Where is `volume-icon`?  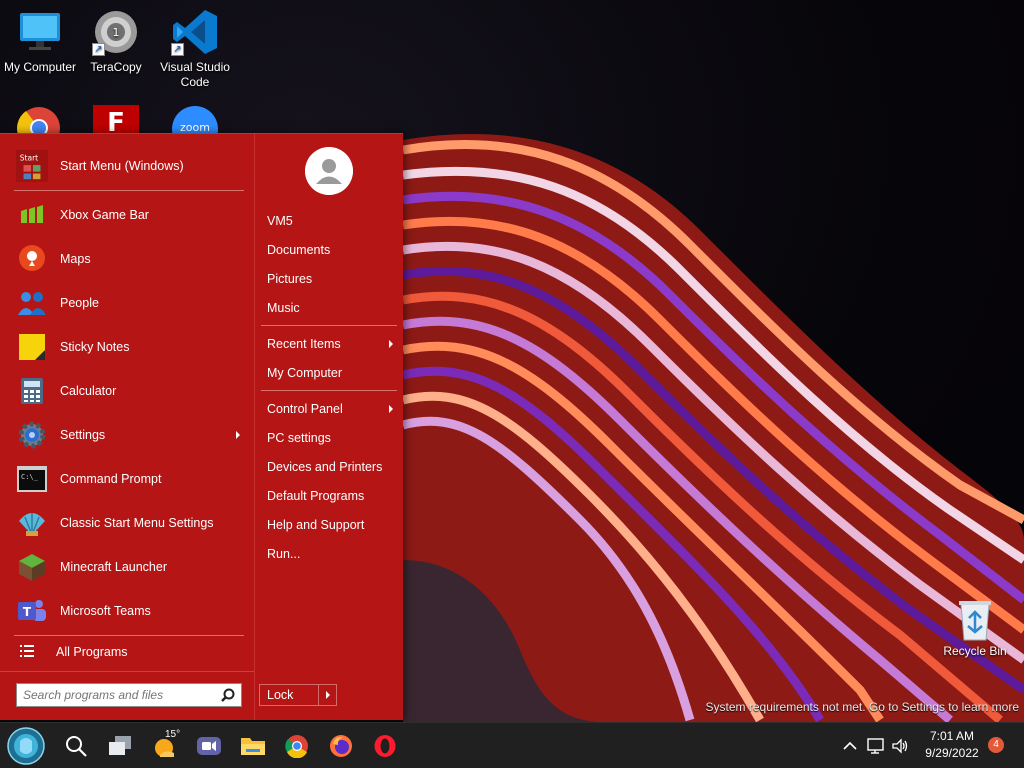 volume-icon is located at coordinates (900, 746).